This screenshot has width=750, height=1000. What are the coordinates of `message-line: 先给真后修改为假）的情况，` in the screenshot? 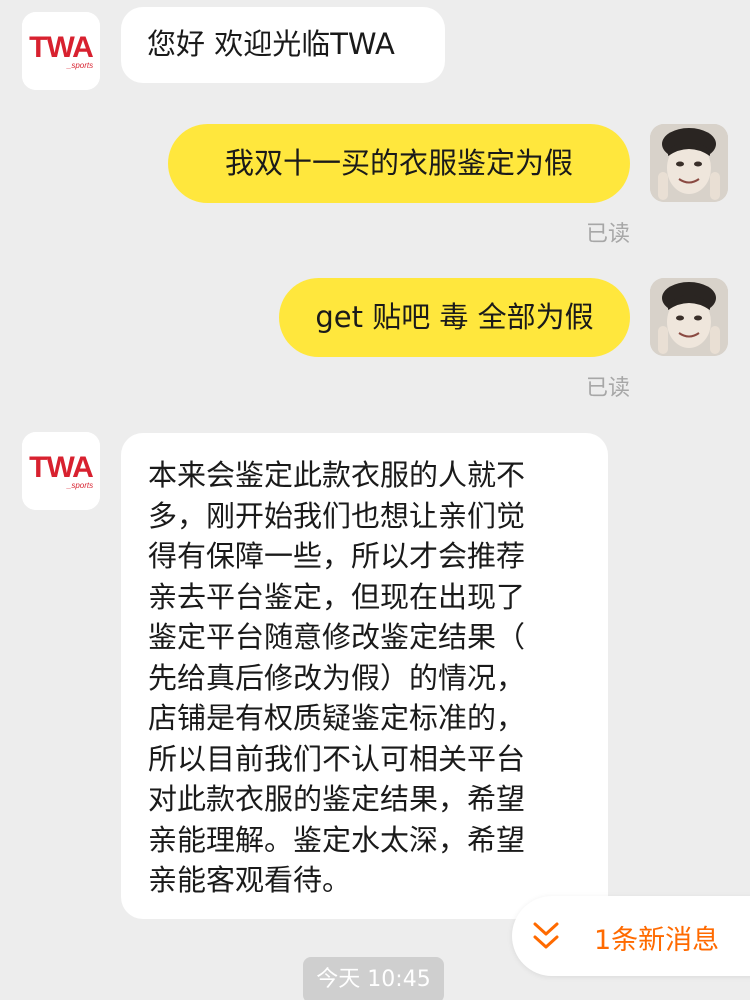 It's located at (337, 677).